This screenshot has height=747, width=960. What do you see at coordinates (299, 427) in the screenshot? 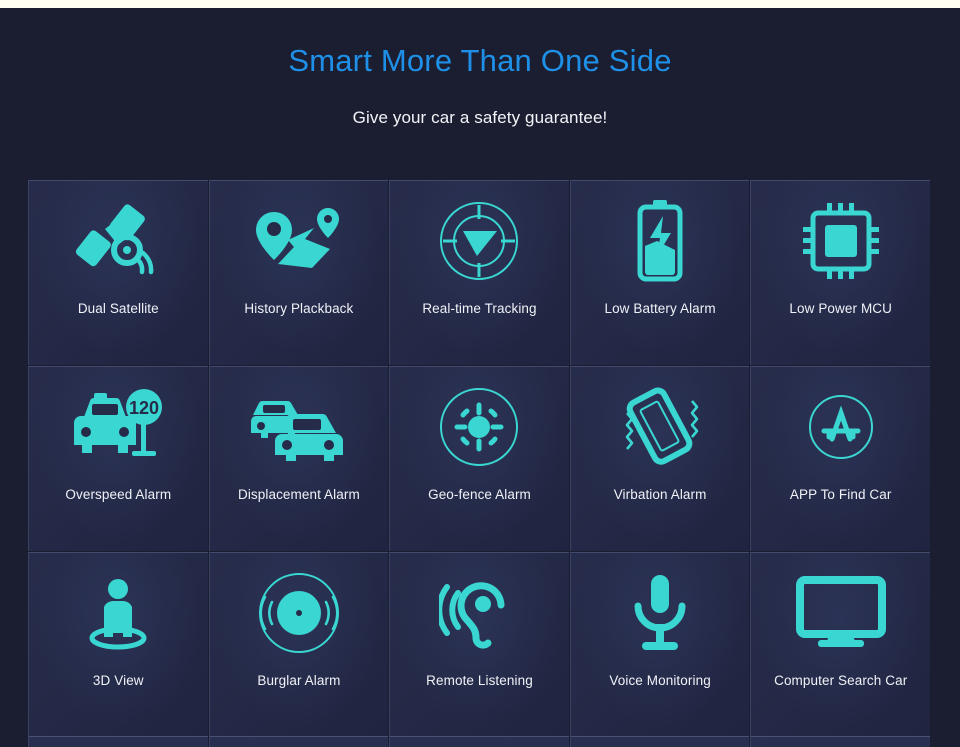
I see `two-cars-icon` at bounding box center [299, 427].